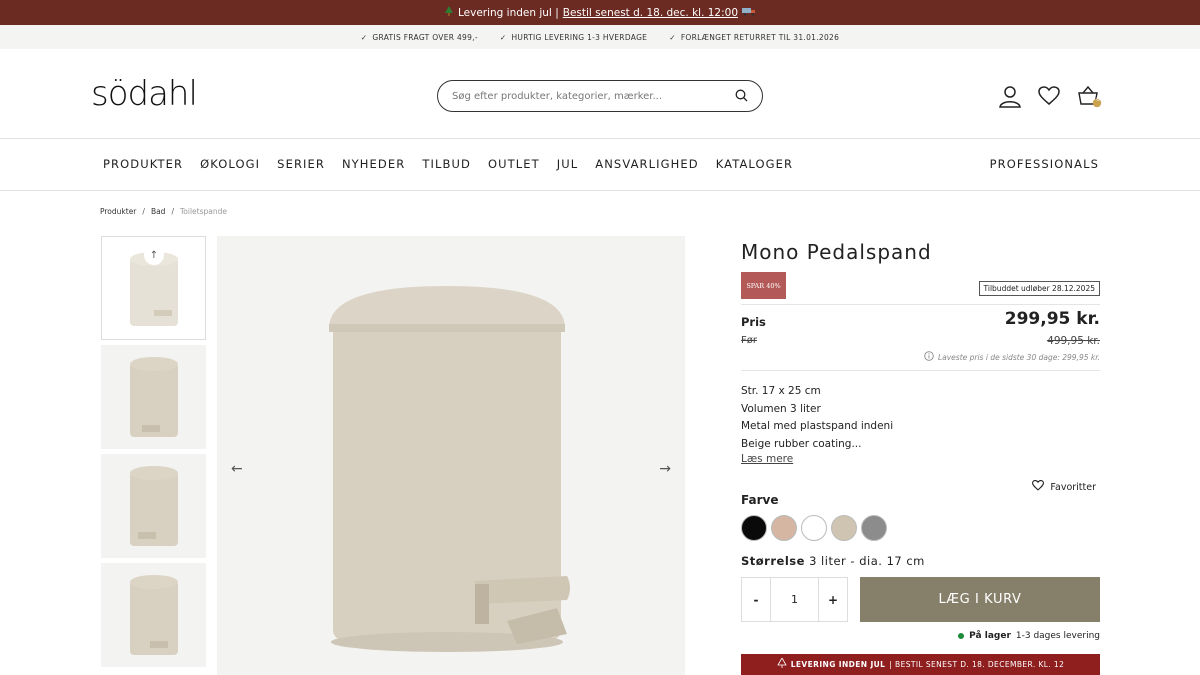 This screenshot has height=675, width=1200. What do you see at coordinates (508, 12) in the screenshot?
I see `announcement-text: Levering inden jul |` at bounding box center [508, 12].